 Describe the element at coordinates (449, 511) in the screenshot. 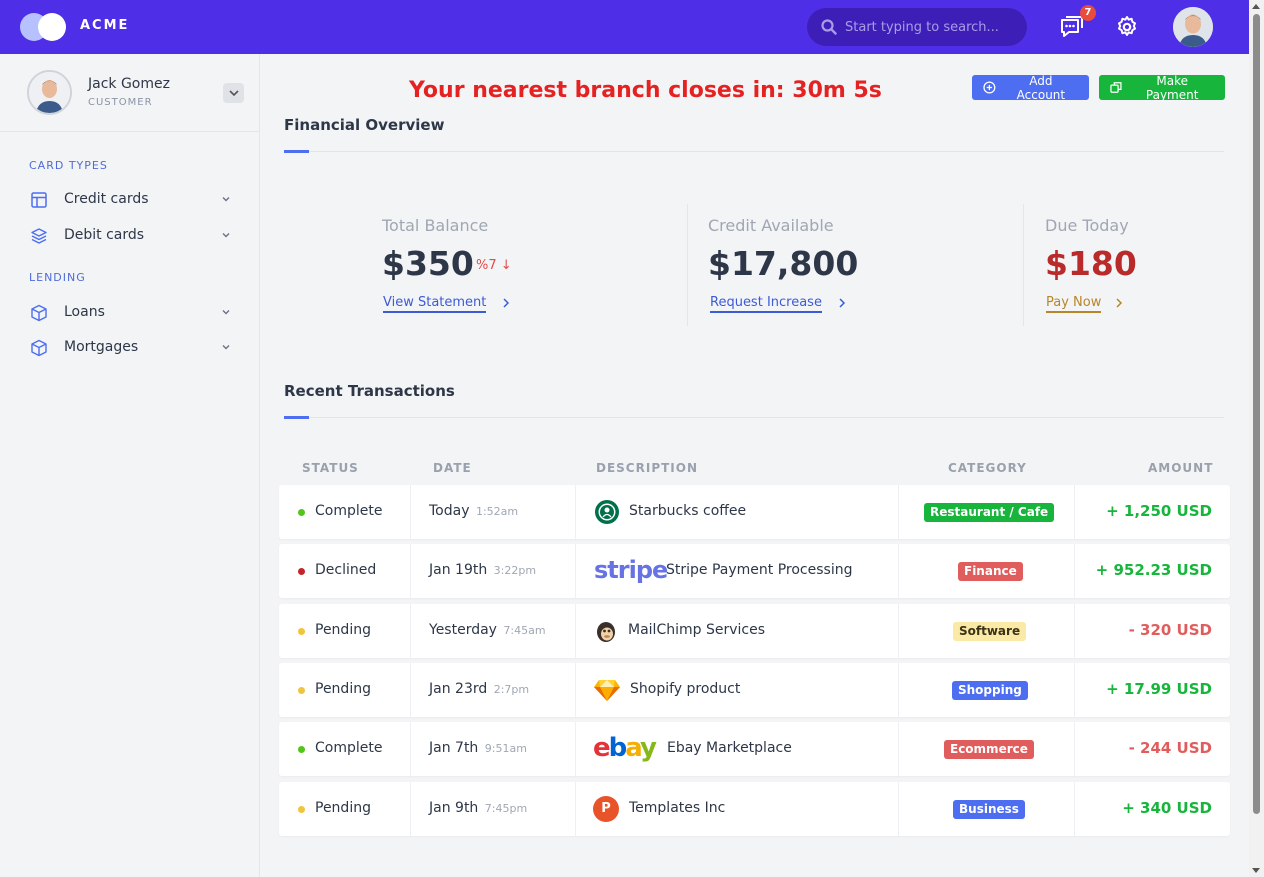

I see `date-value: Today` at that location.